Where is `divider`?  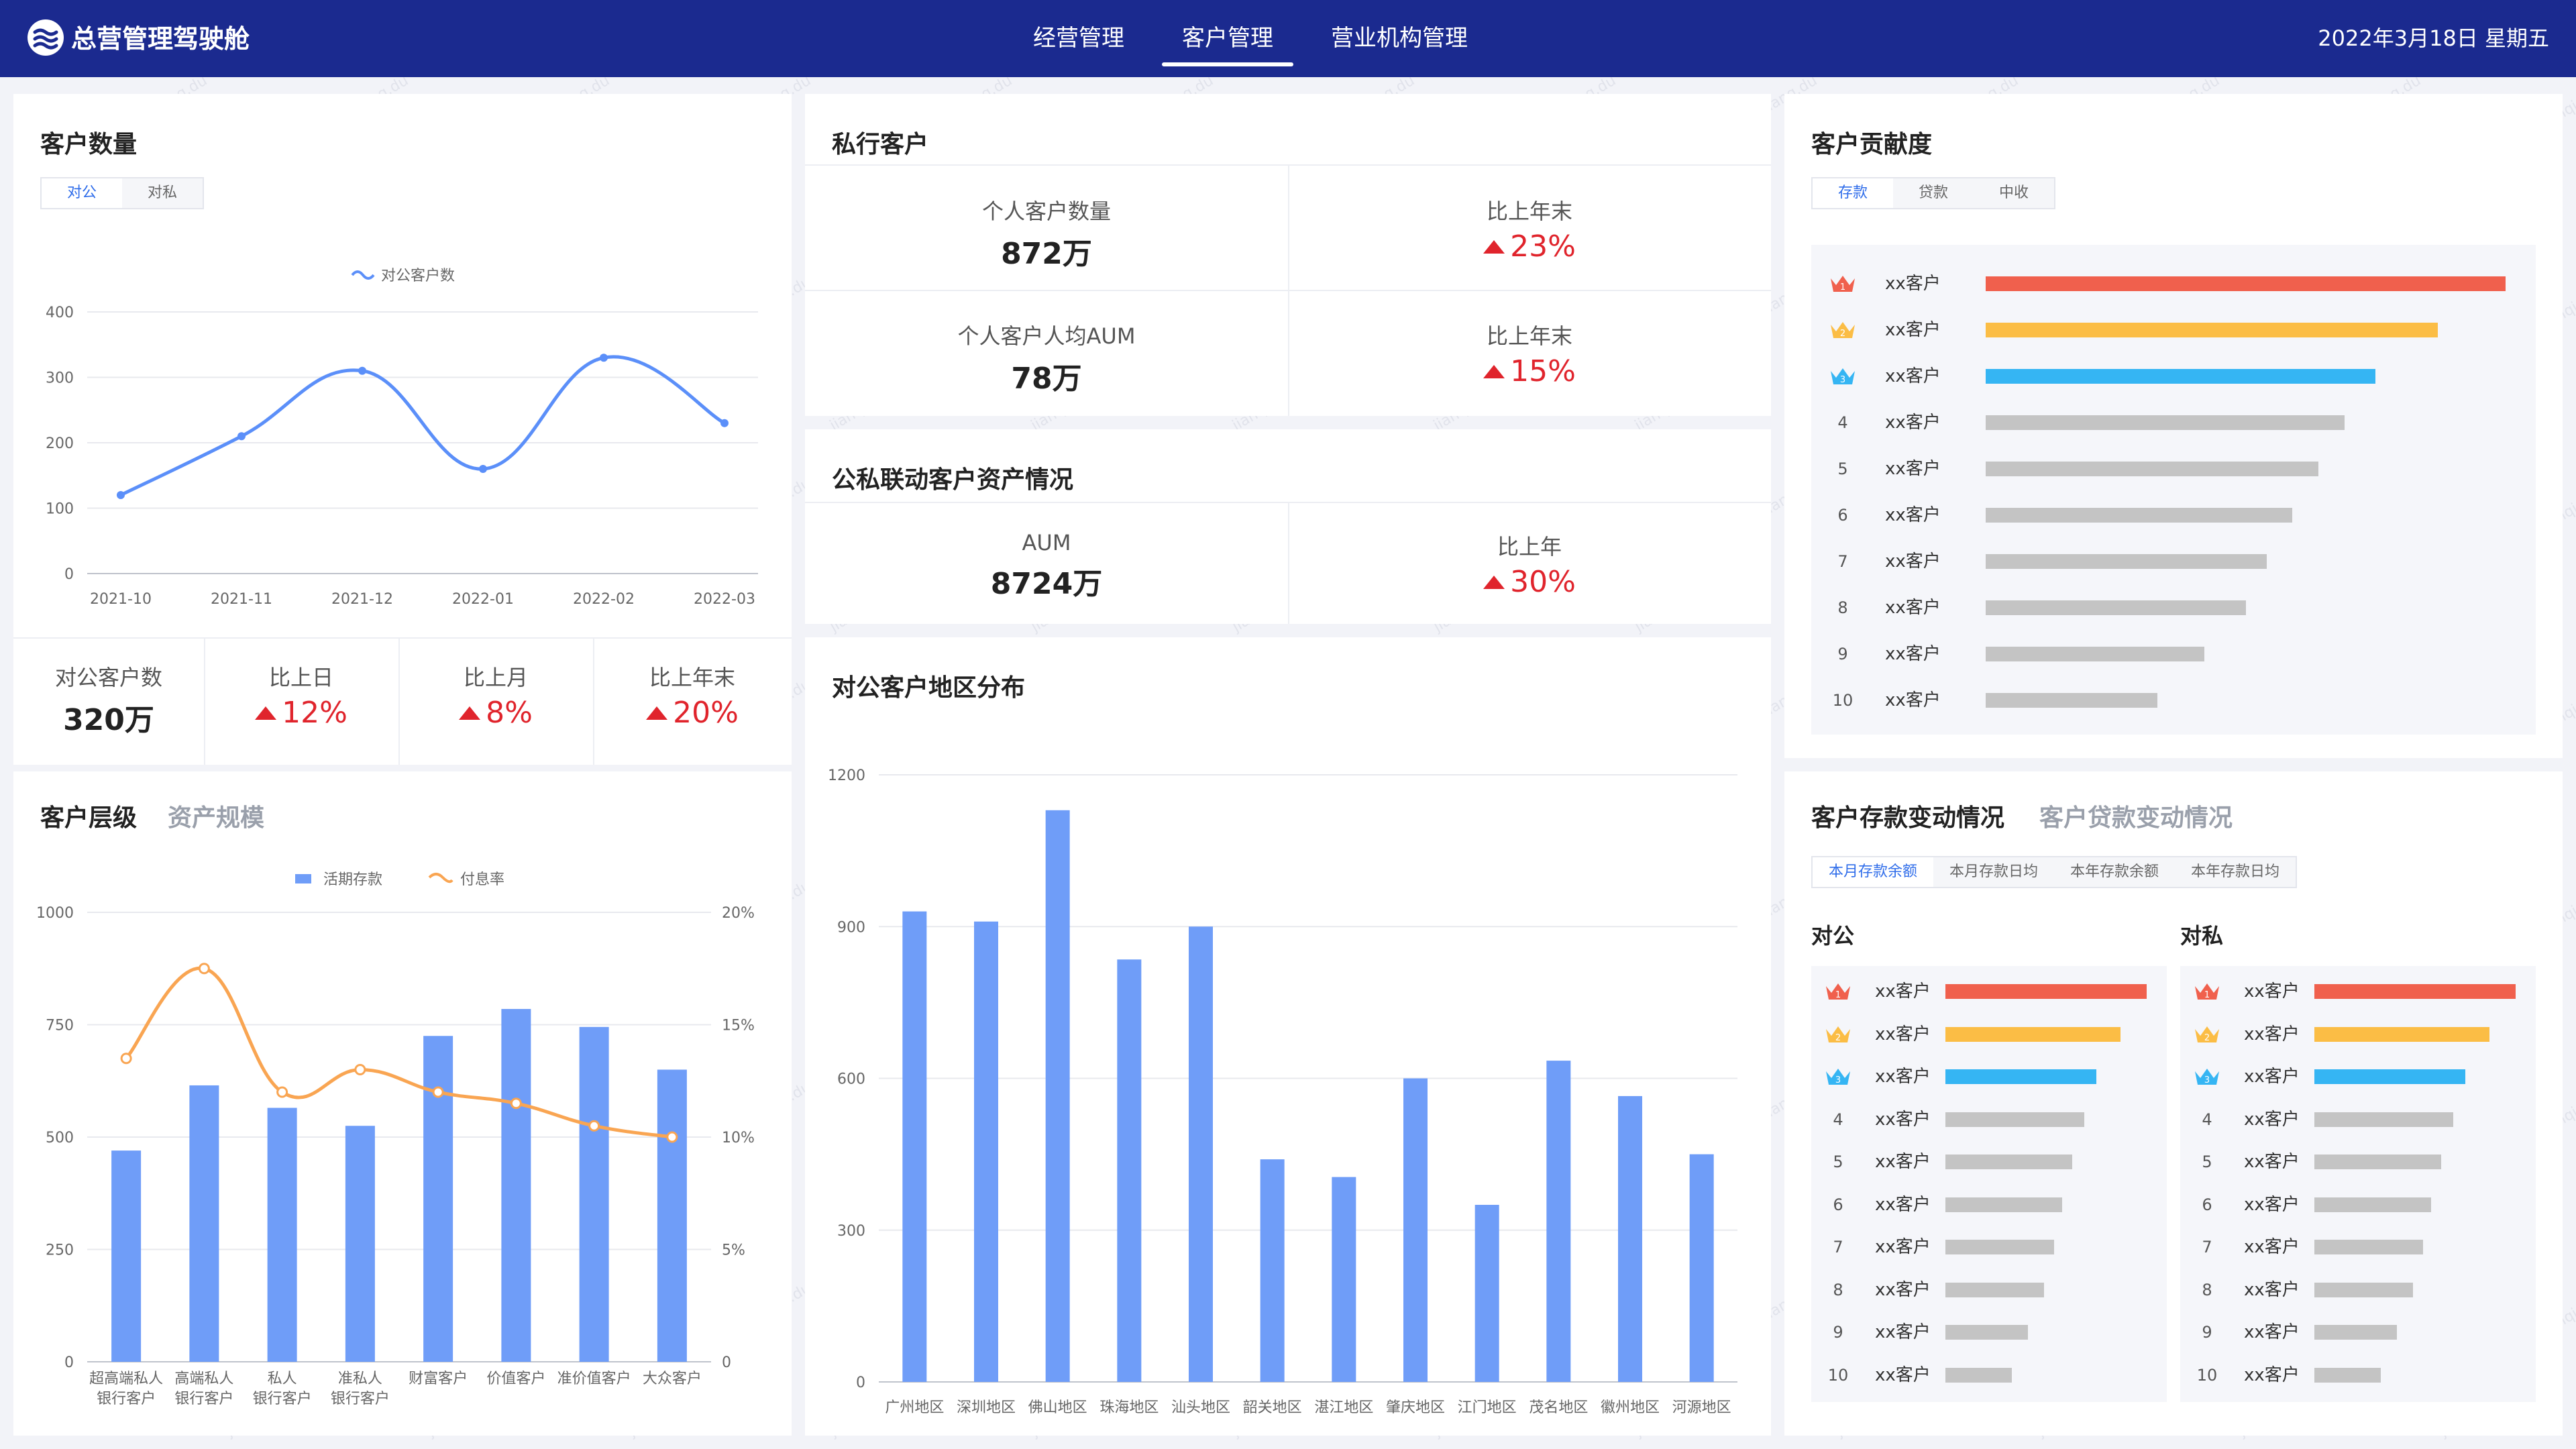 divider is located at coordinates (402, 638).